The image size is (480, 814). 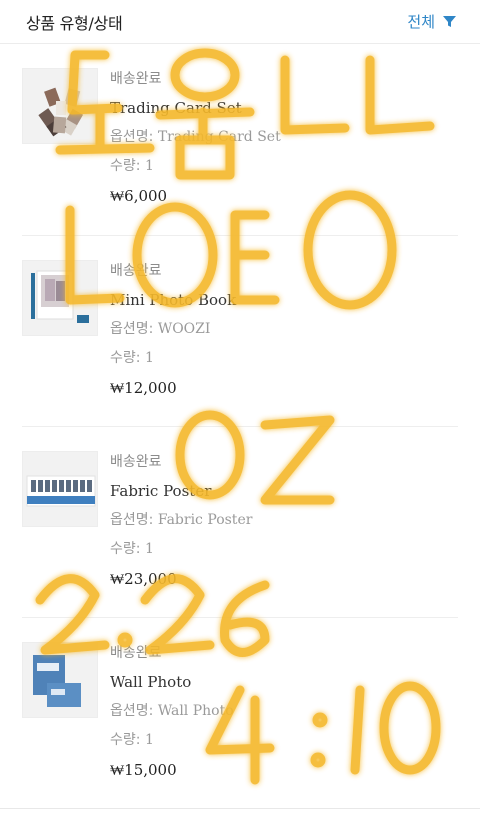 I want to click on page-title: 상품 유형/상태, so click(x=74, y=23).